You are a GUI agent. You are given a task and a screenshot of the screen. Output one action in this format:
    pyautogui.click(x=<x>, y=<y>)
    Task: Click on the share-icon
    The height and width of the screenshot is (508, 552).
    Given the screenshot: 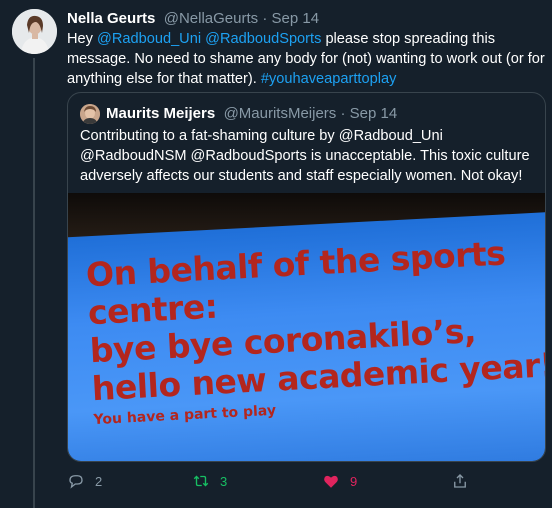 What is the action you would take?
    pyautogui.click(x=460, y=481)
    